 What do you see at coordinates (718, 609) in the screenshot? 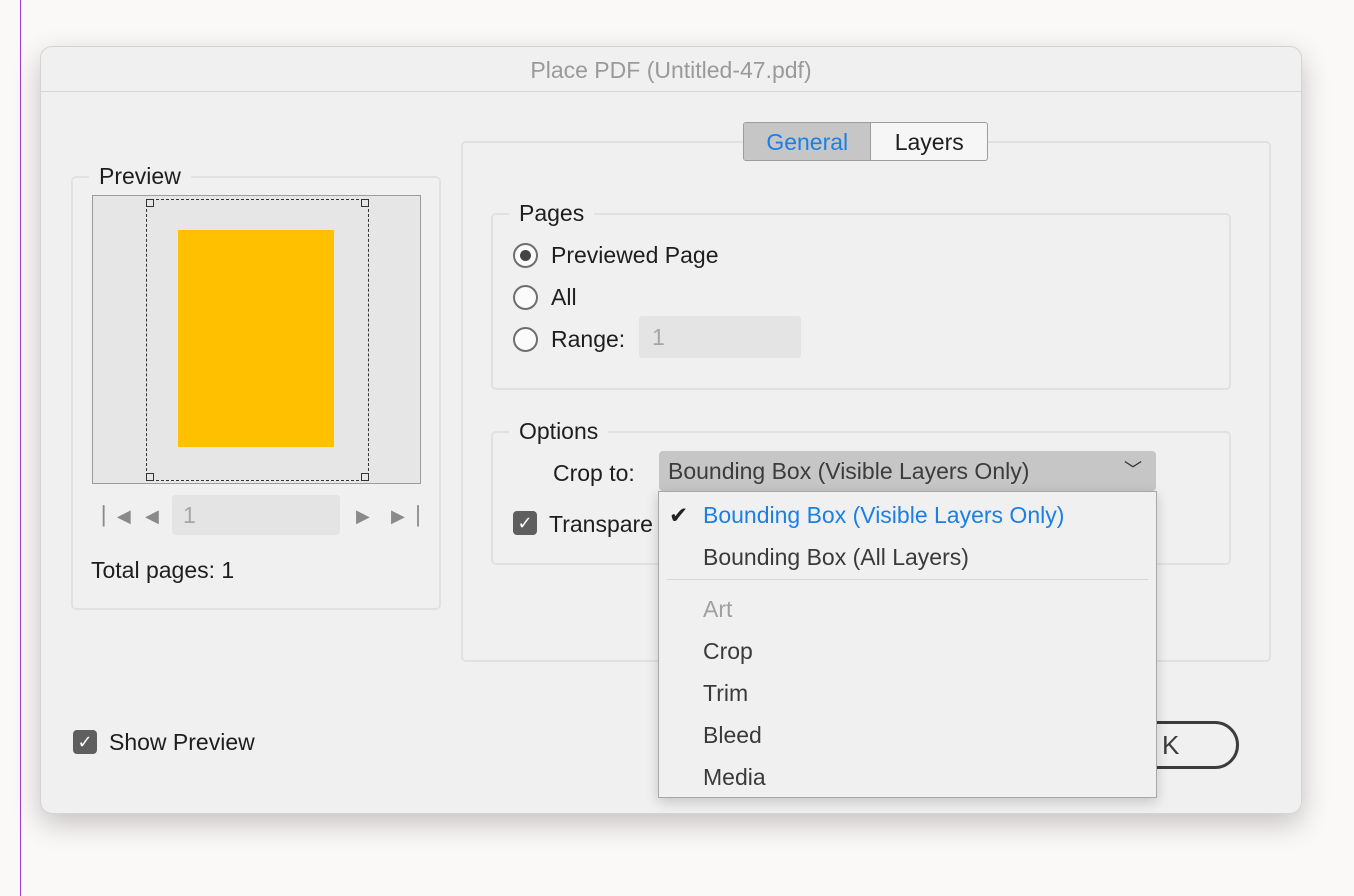
I see `menu-item-art: Art` at bounding box center [718, 609].